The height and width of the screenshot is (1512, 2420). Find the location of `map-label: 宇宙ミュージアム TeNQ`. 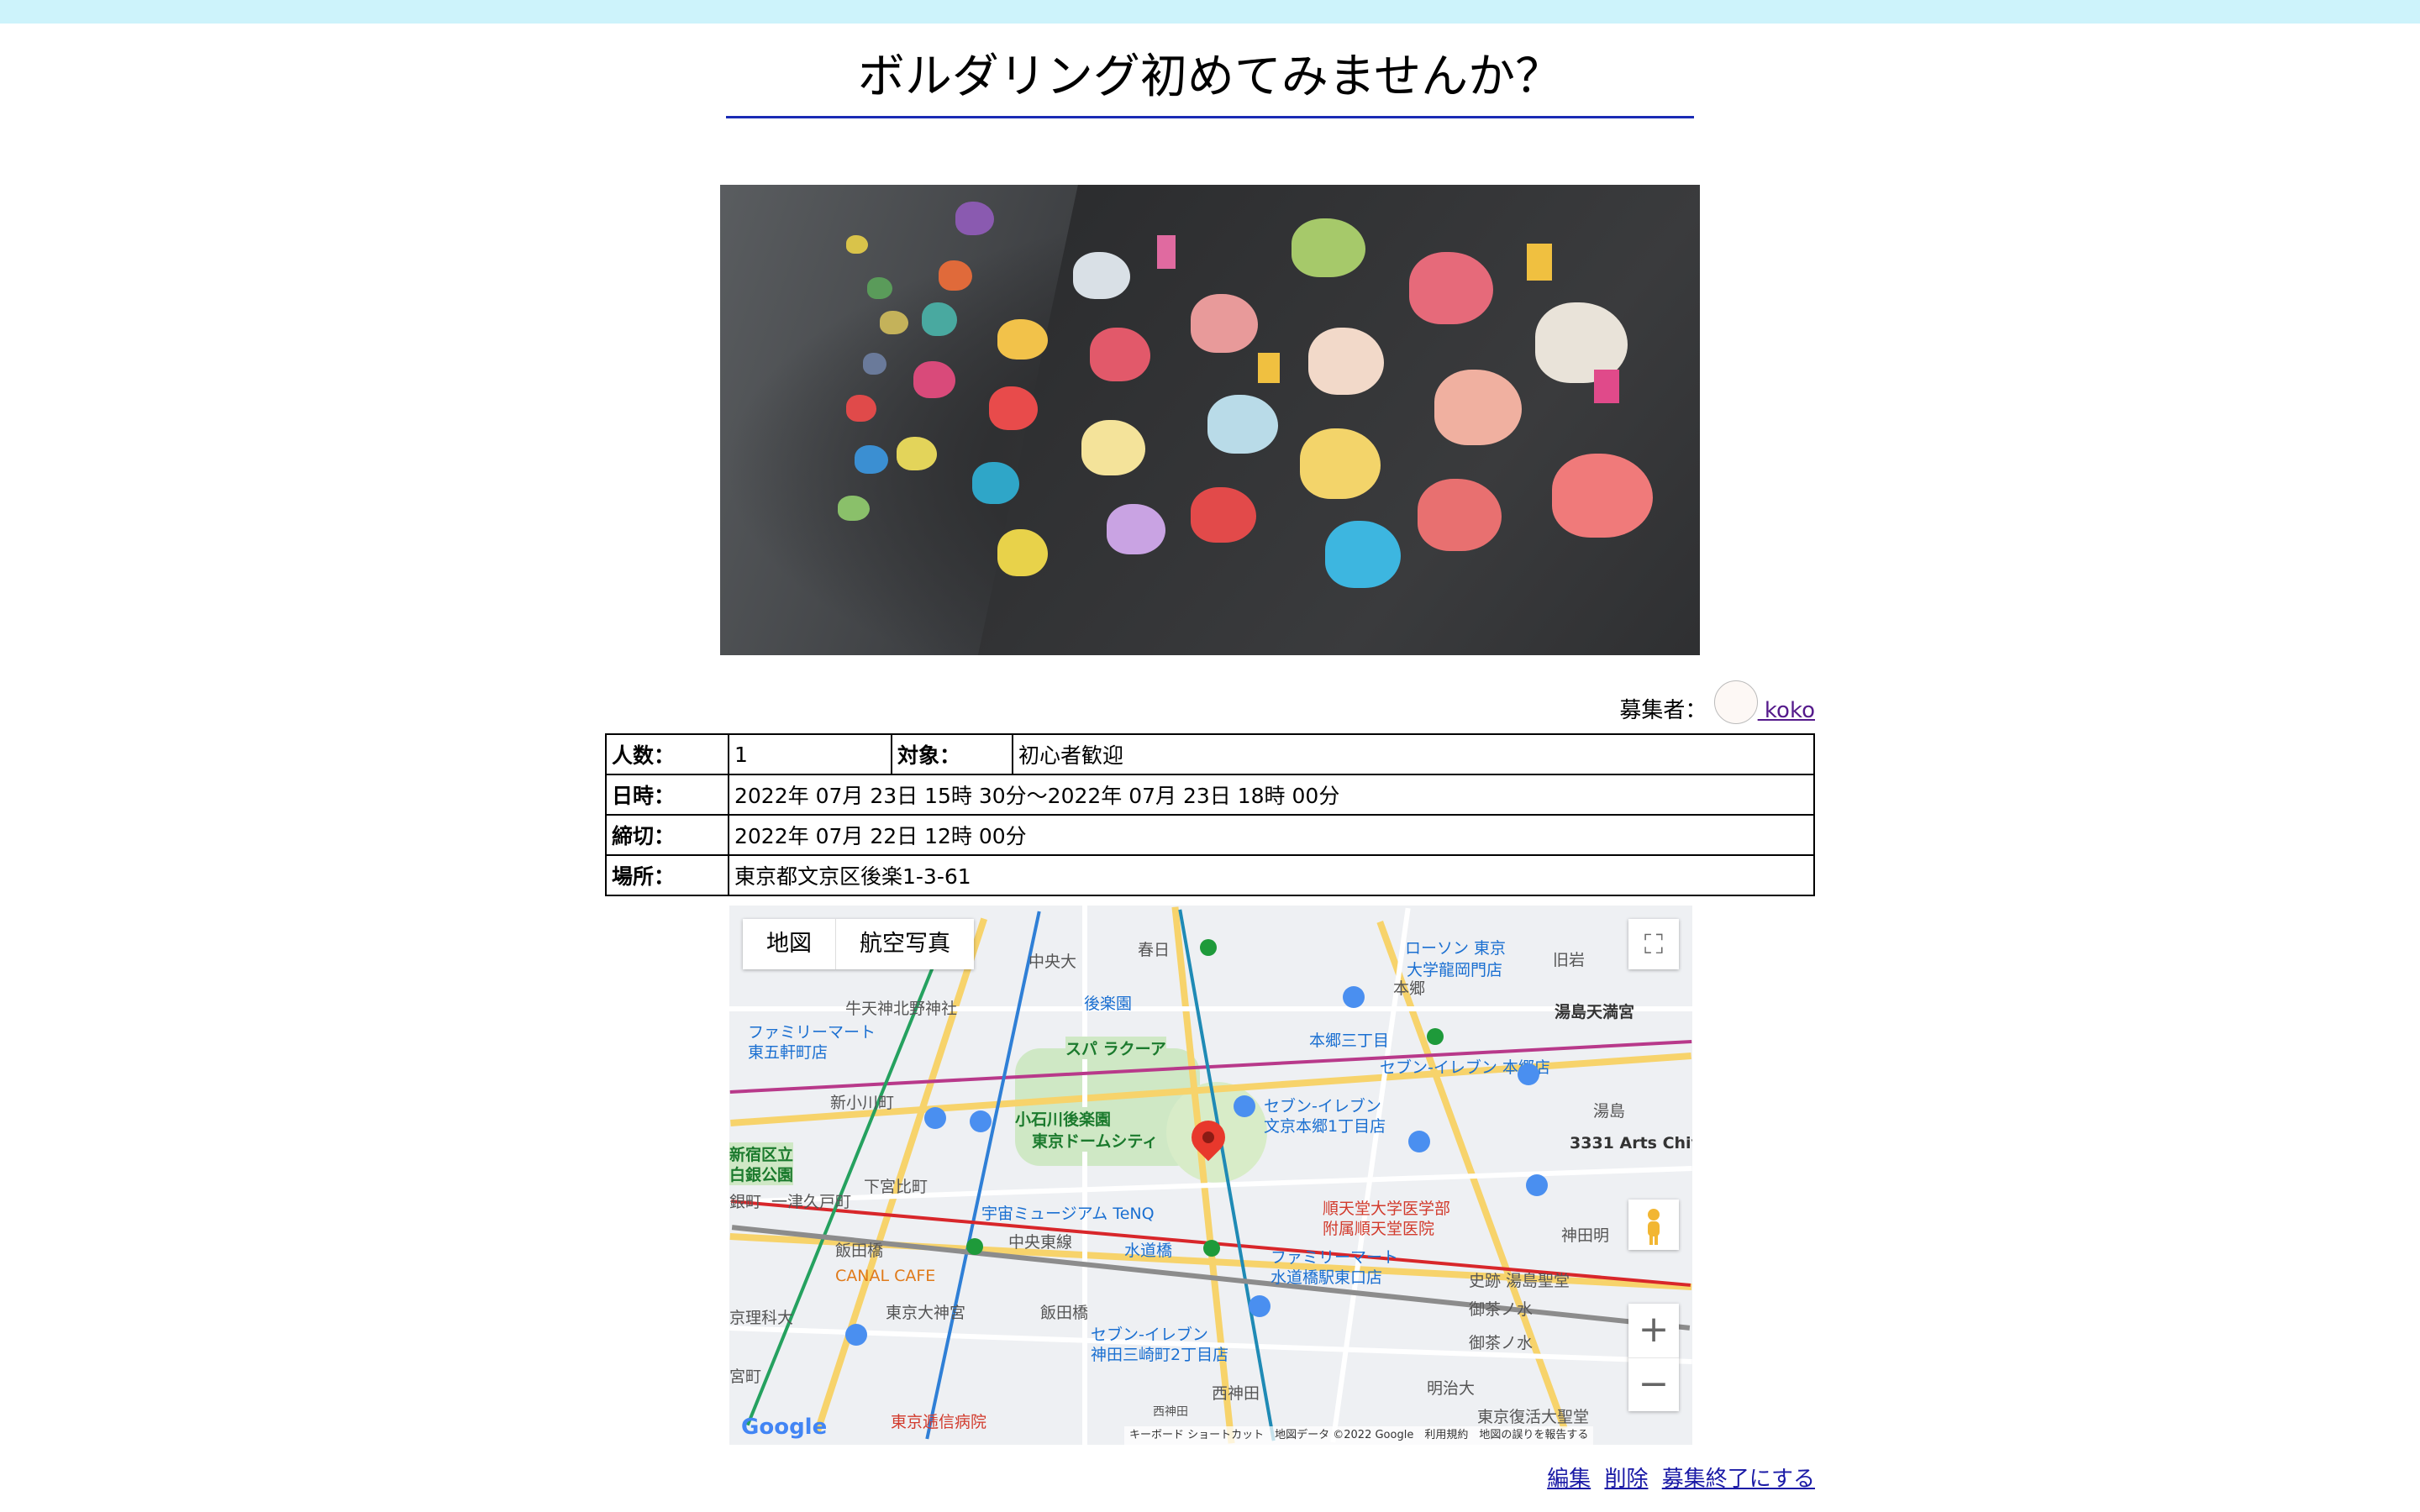

map-label: 宇宙ミュージアム TeNQ is located at coordinates (1068, 1214).